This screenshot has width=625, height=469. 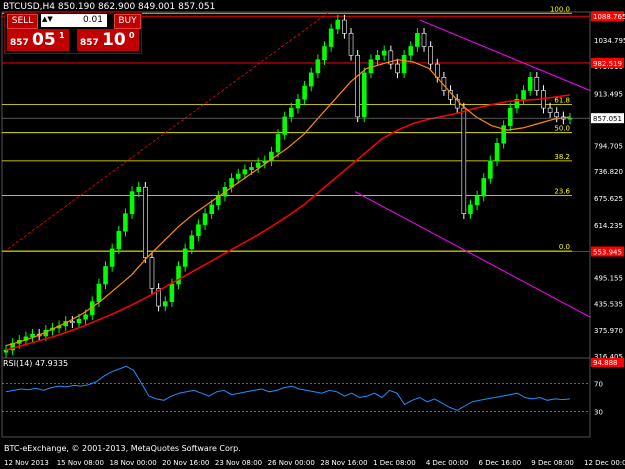 I want to click on time-axis-label: 6 Dec 16:00, so click(x=500, y=463).